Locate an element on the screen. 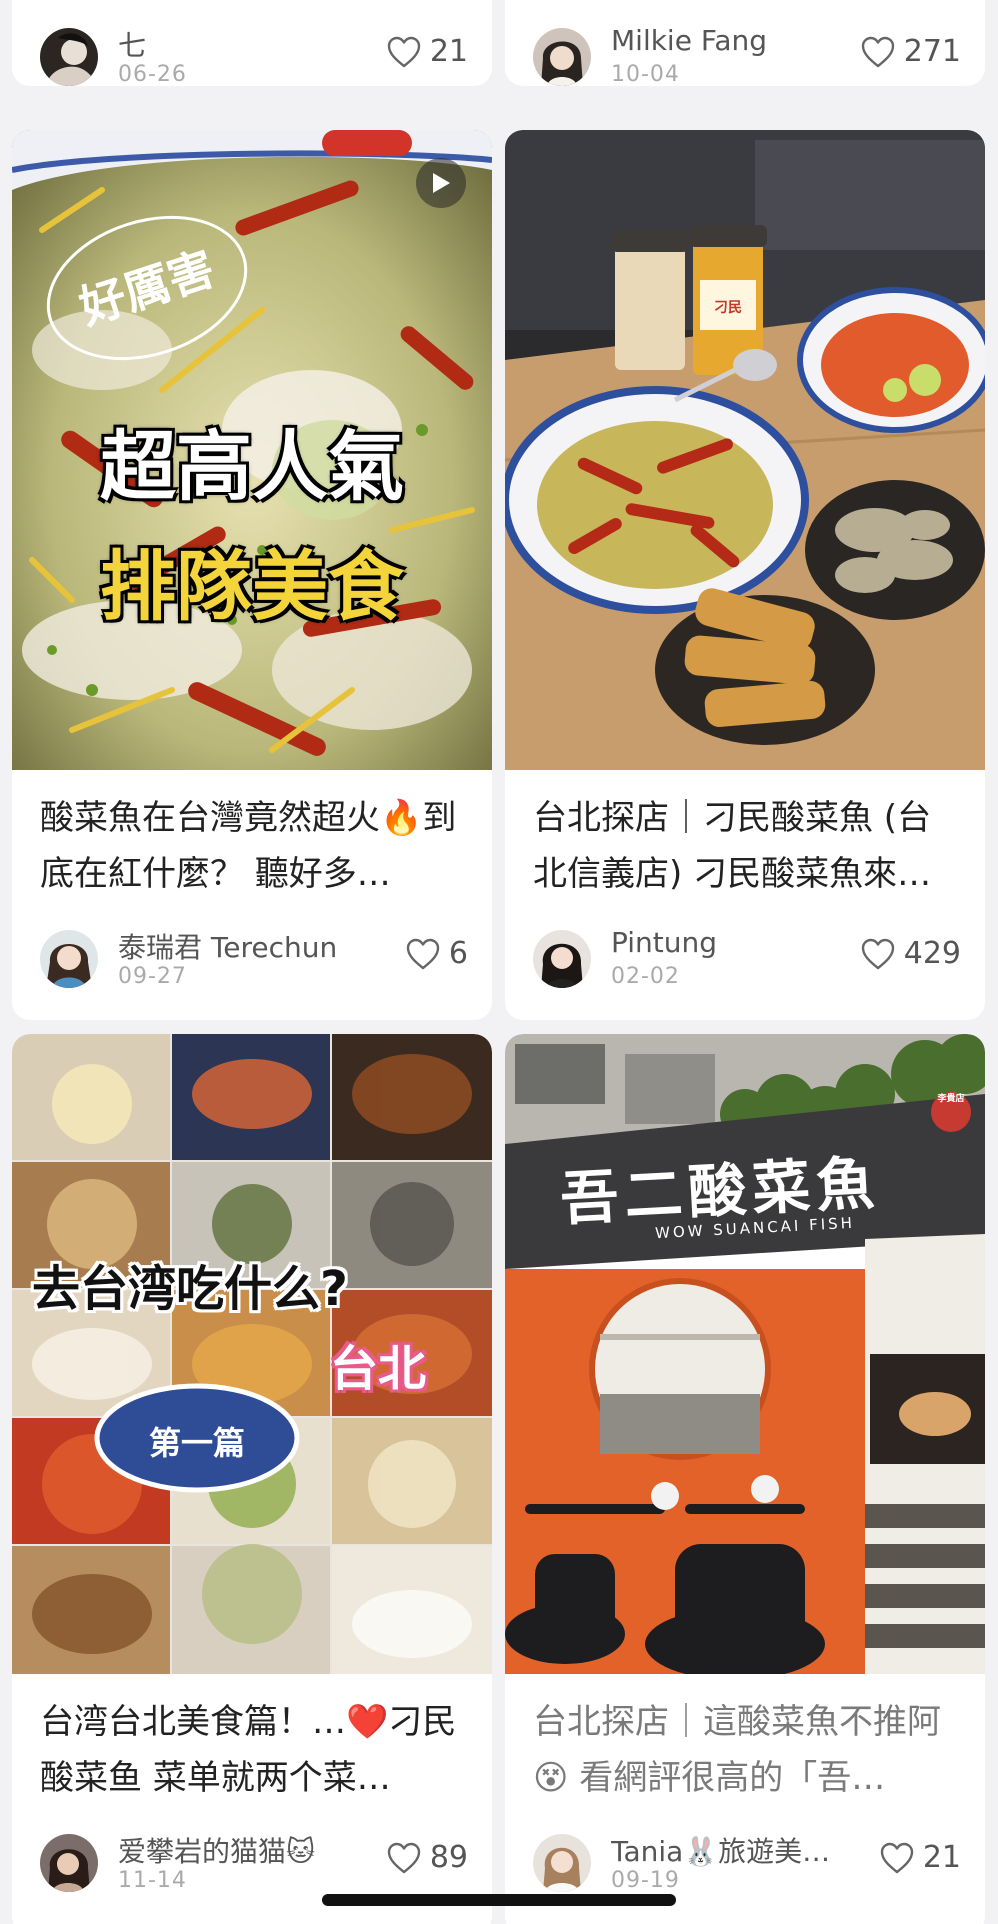 The image size is (998, 1924). svg-text: 刁民 is located at coordinates (728, 308).